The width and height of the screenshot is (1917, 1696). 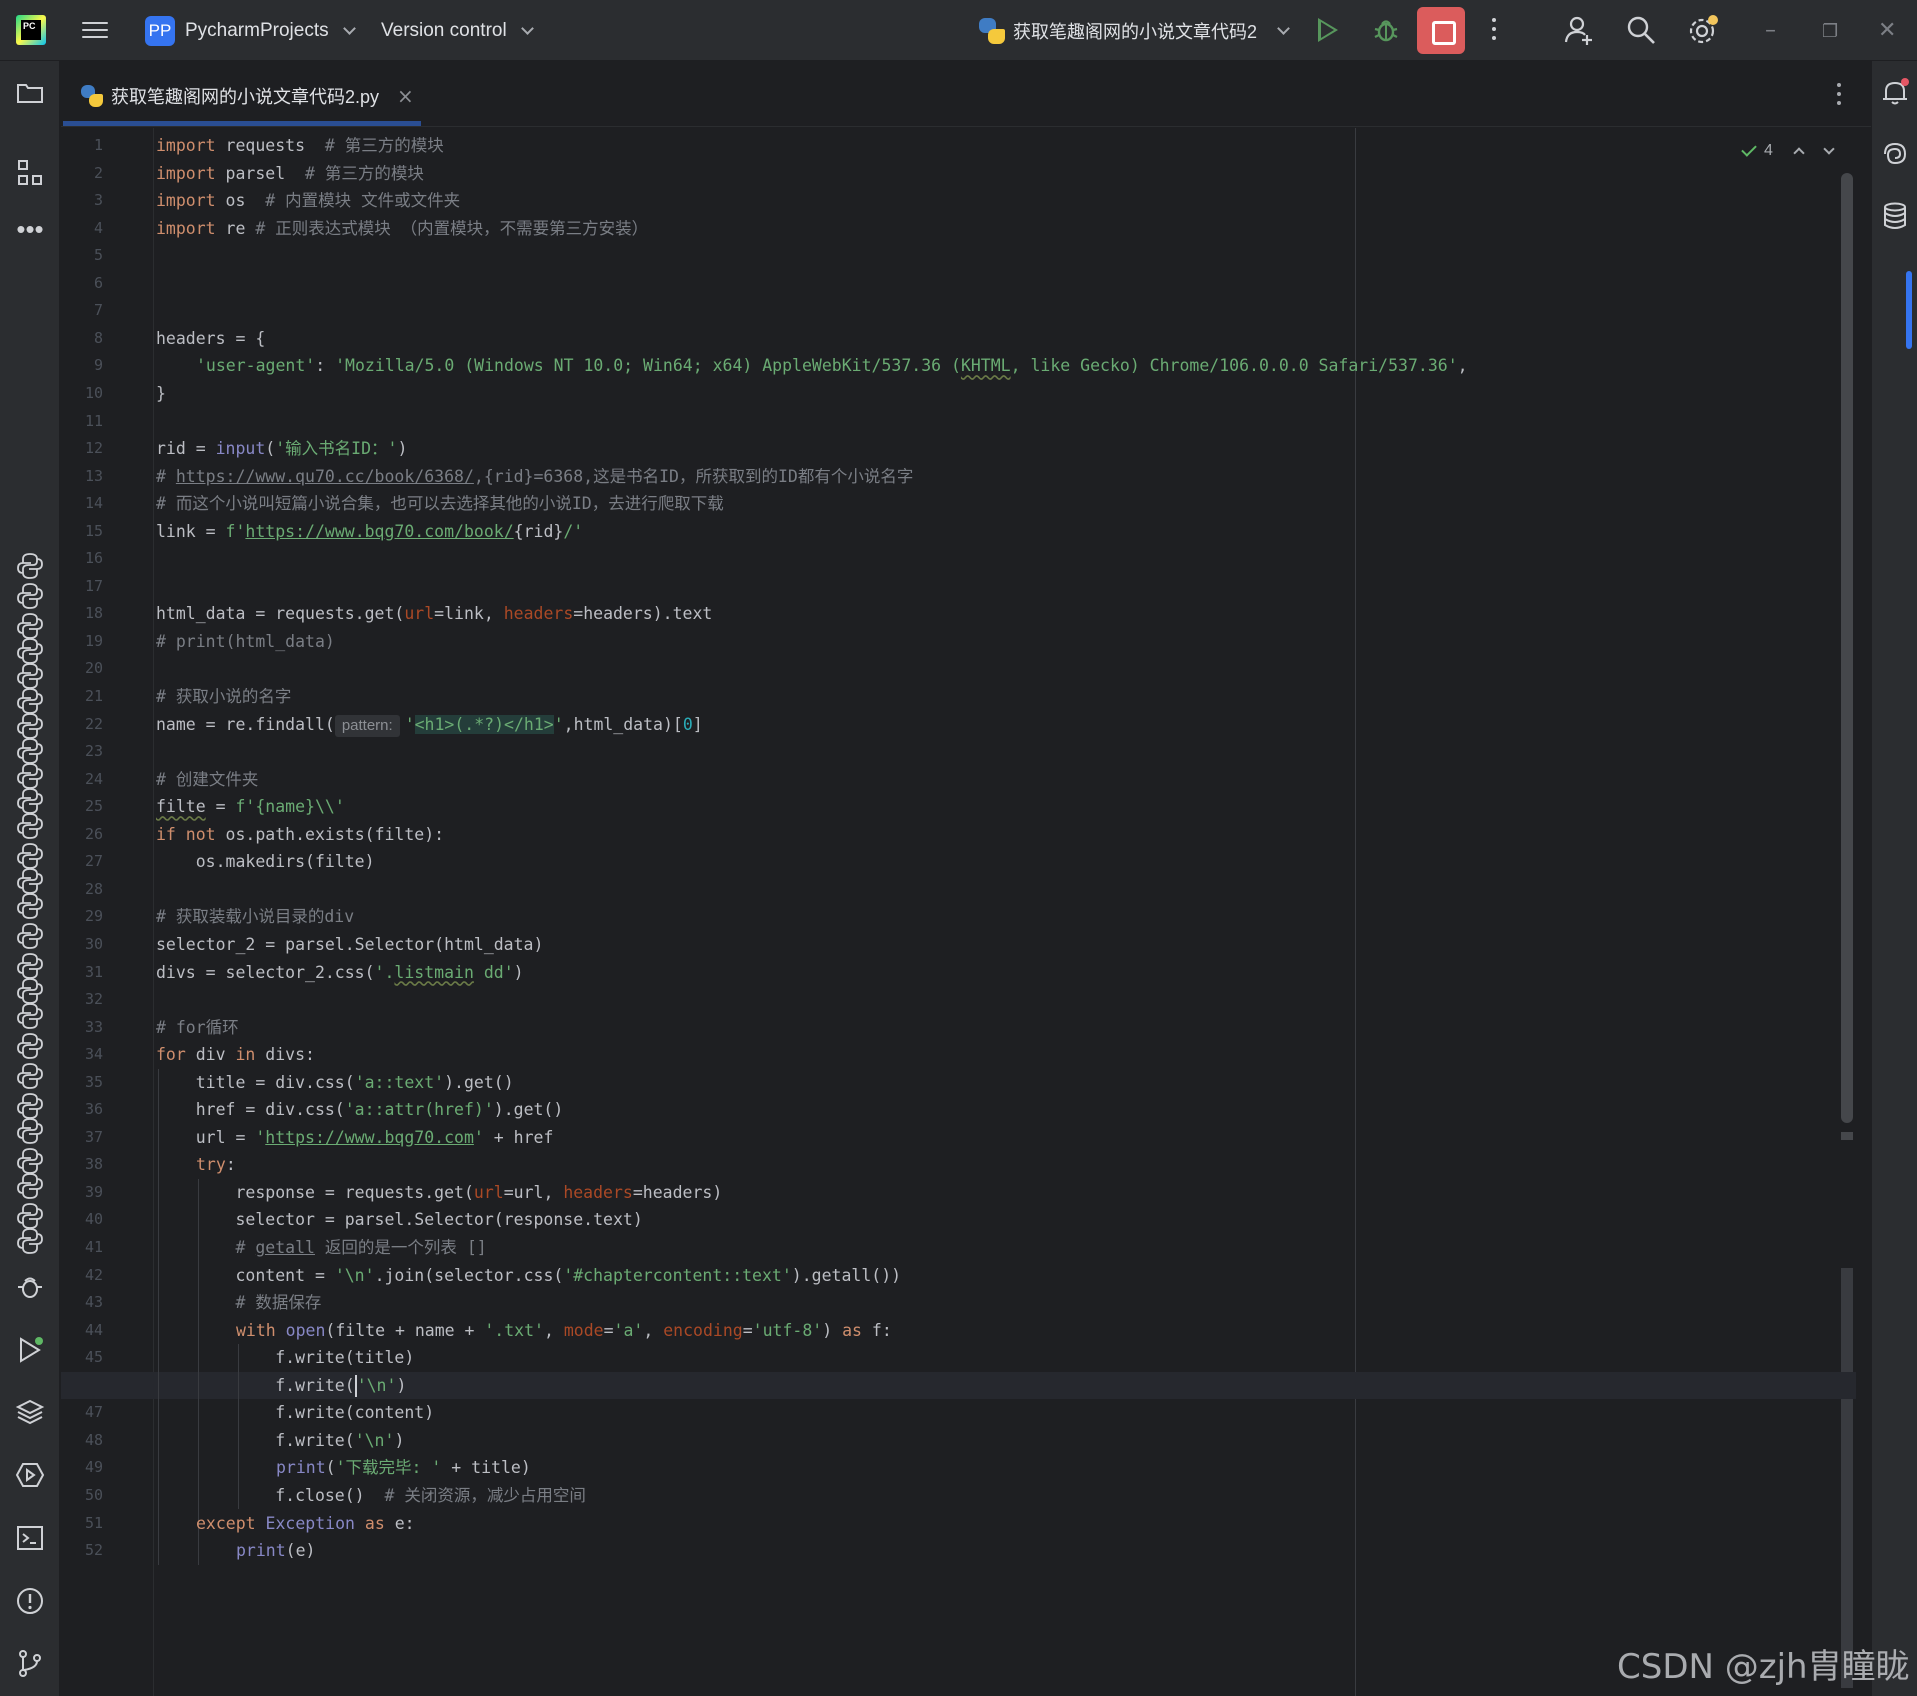 I want to click on line-number: 9, so click(x=82, y=366).